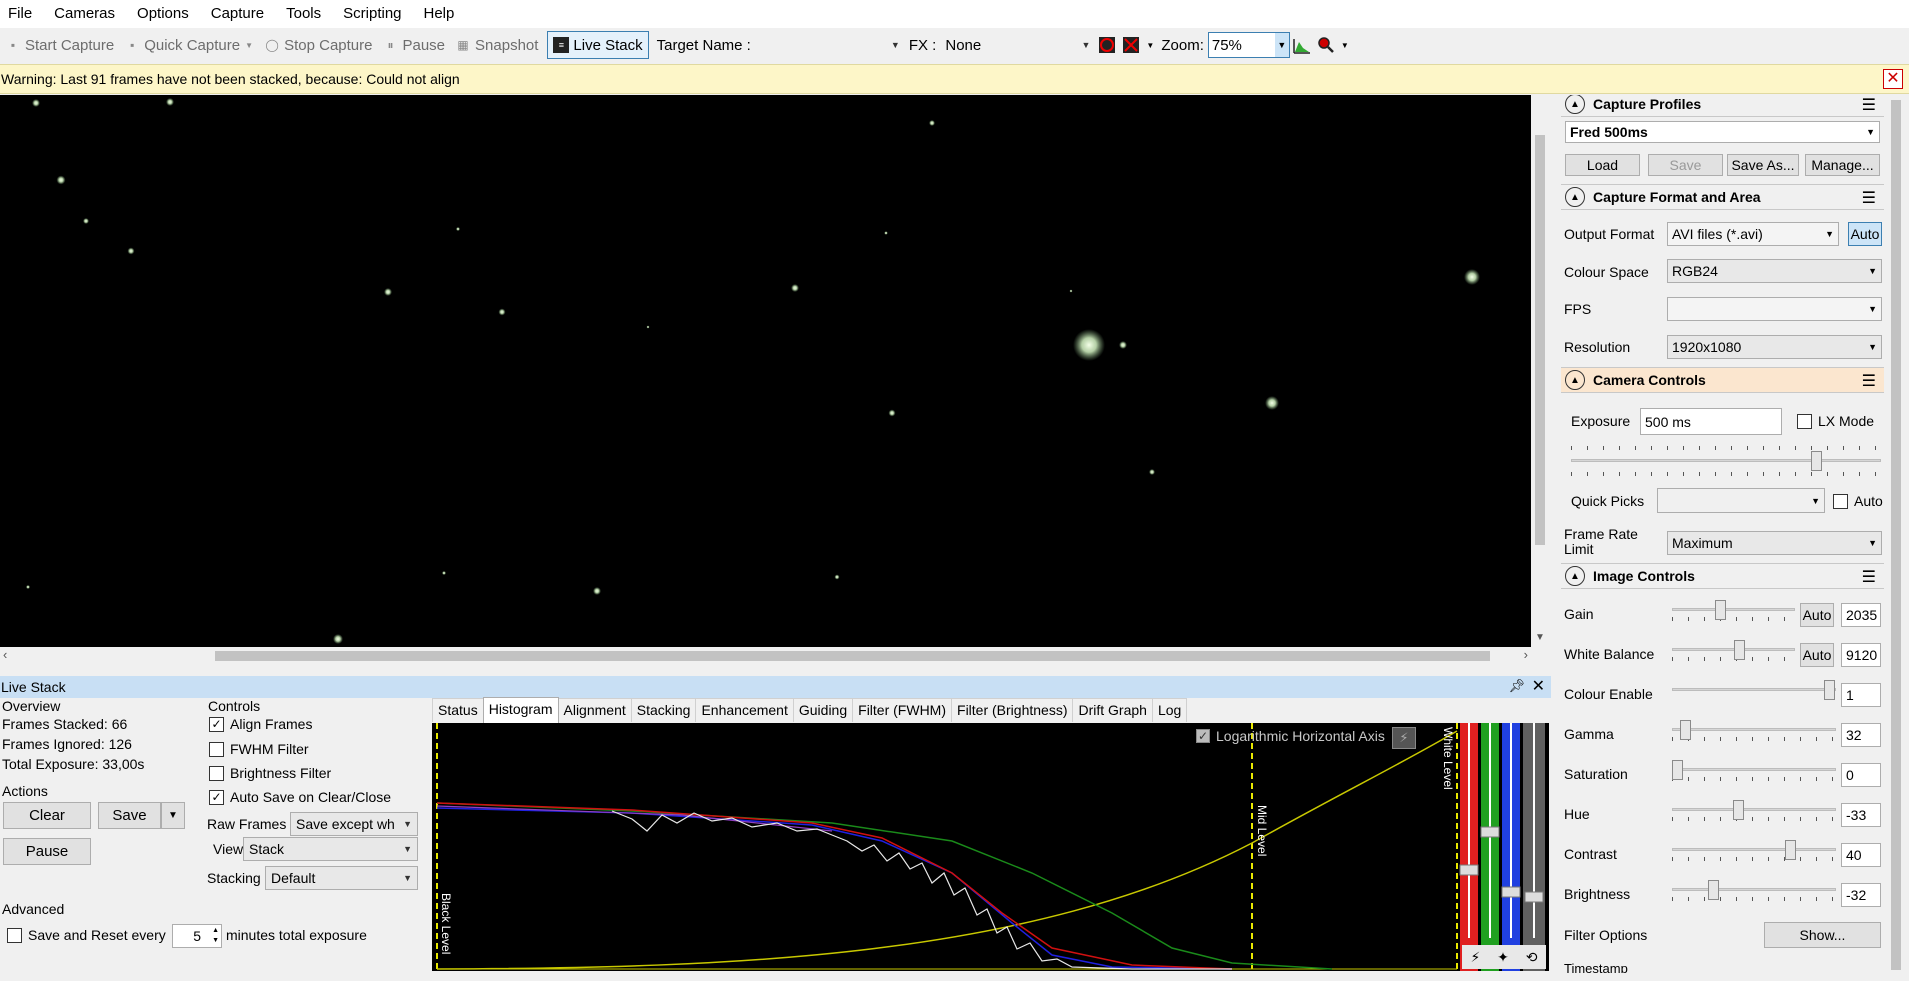  What do you see at coordinates (1754, 851) in the screenshot?
I see `contrast-slider` at bounding box center [1754, 851].